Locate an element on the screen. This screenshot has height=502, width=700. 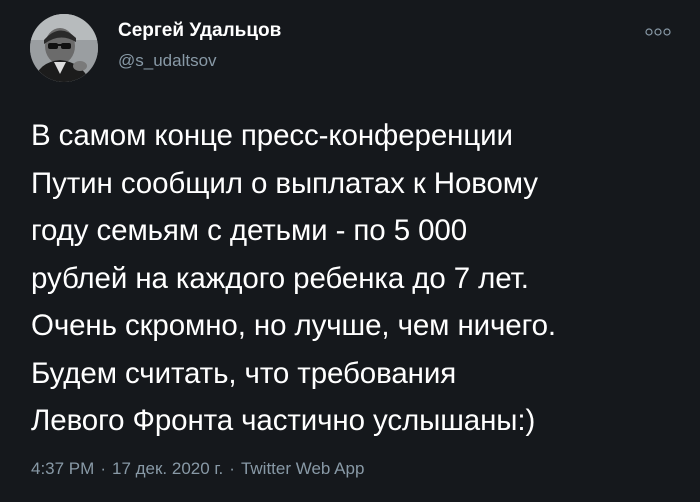
avatar is located at coordinates (64, 48).